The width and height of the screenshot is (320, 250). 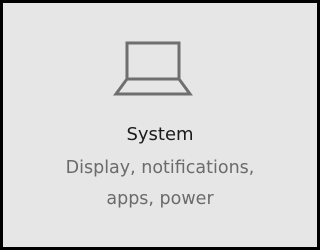 I want to click on tile-description-line: apps, power, so click(x=160, y=199).